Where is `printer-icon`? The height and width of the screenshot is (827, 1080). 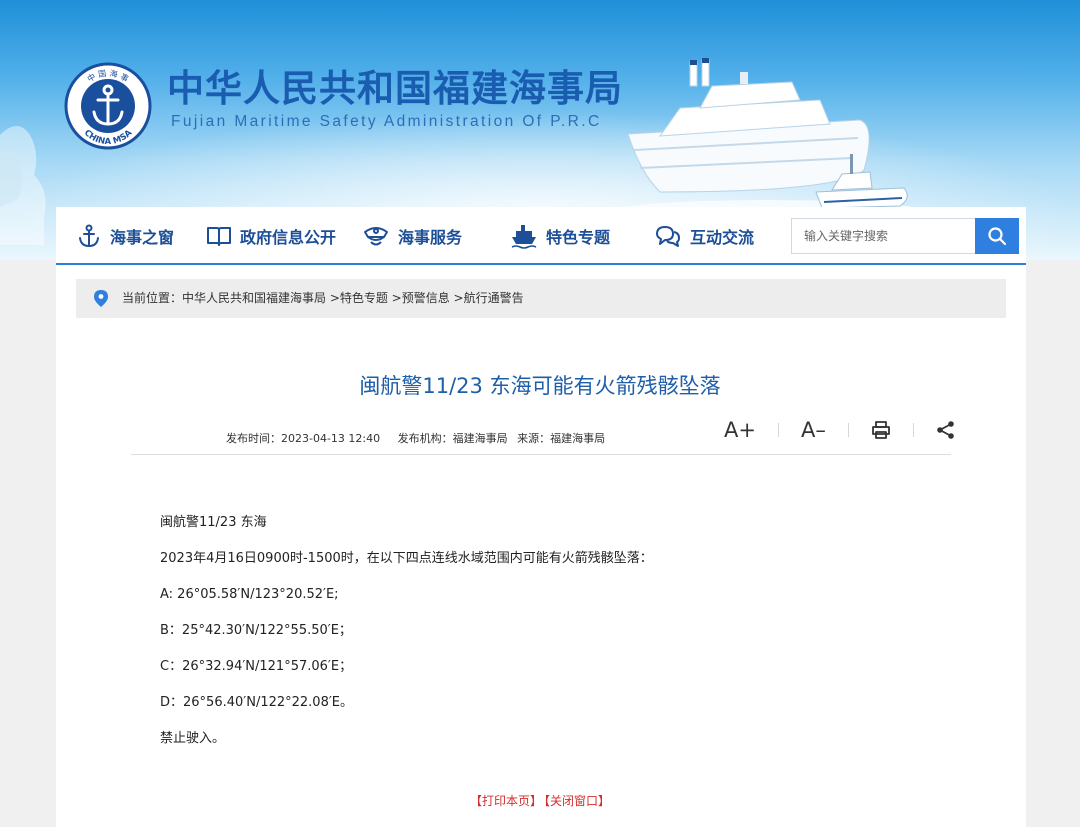 printer-icon is located at coordinates (880, 430).